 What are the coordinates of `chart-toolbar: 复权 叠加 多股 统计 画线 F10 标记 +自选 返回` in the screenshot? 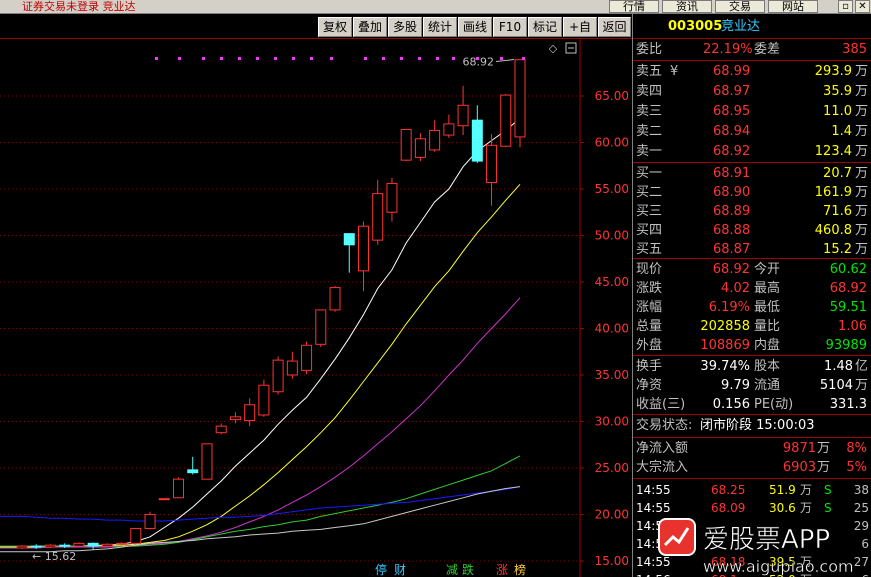 It's located at (316, 34).